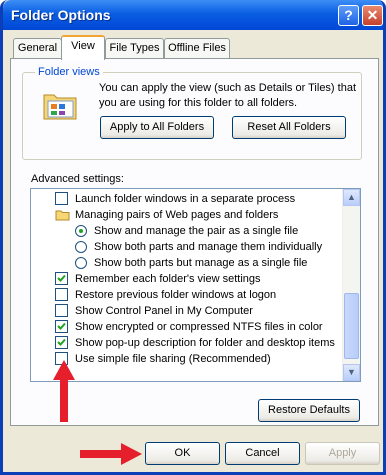  I want to click on scroll-down-button: ▼, so click(351, 372).